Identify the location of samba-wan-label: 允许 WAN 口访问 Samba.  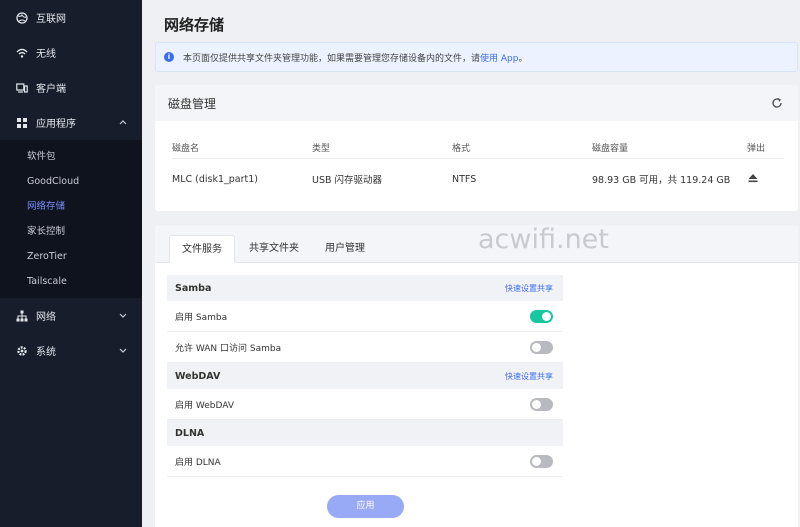
(228, 348).